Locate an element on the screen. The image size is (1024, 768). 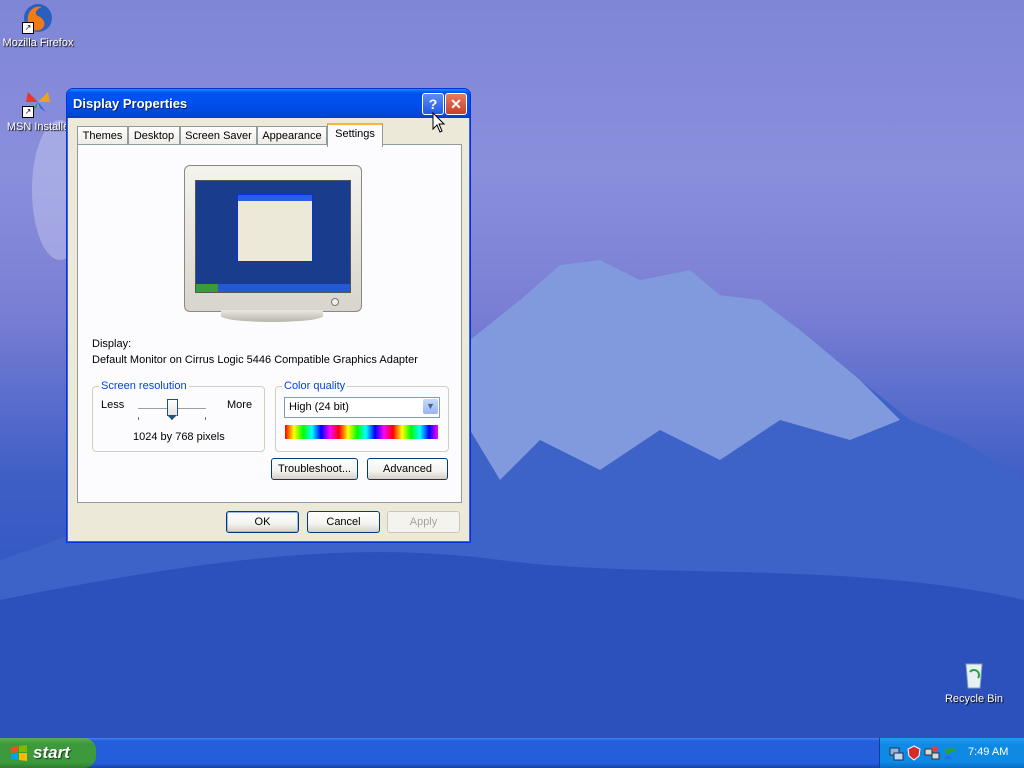
tab-appearance: Appearance is located at coordinates (292, 135).